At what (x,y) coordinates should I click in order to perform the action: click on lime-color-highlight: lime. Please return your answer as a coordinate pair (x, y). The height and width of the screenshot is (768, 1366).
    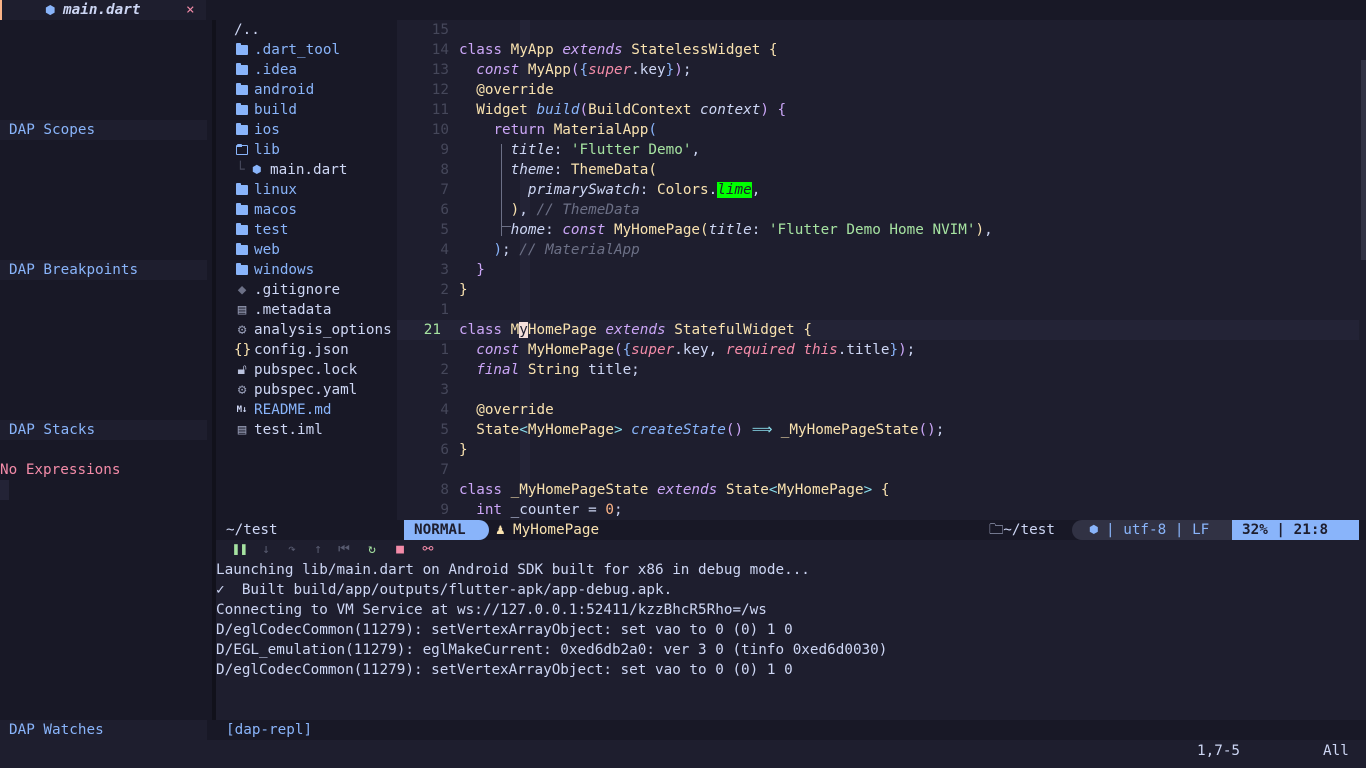
    Looking at the image, I should click on (734, 190).